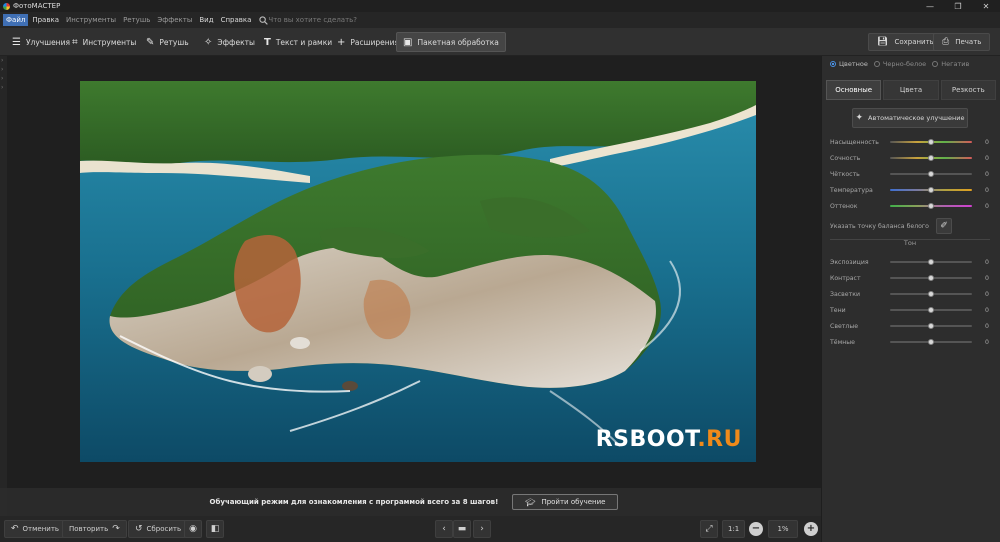  What do you see at coordinates (206, 20) in the screenshot?
I see `menu-item-view: Вид` at bounding box center [206, 20].